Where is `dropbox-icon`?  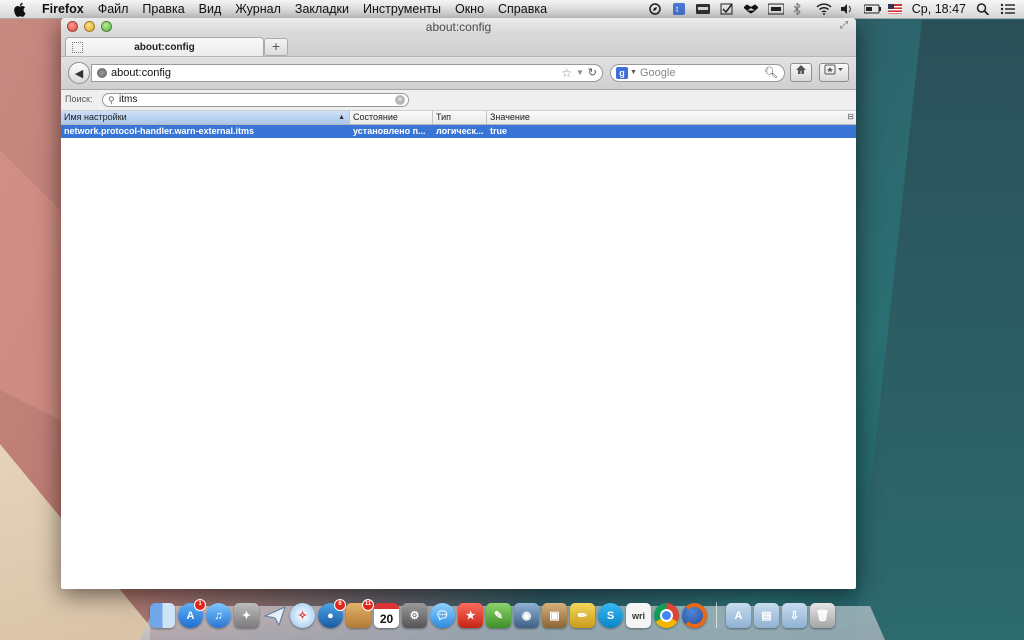 dropbox-icon is located at coordinates (751, 9).